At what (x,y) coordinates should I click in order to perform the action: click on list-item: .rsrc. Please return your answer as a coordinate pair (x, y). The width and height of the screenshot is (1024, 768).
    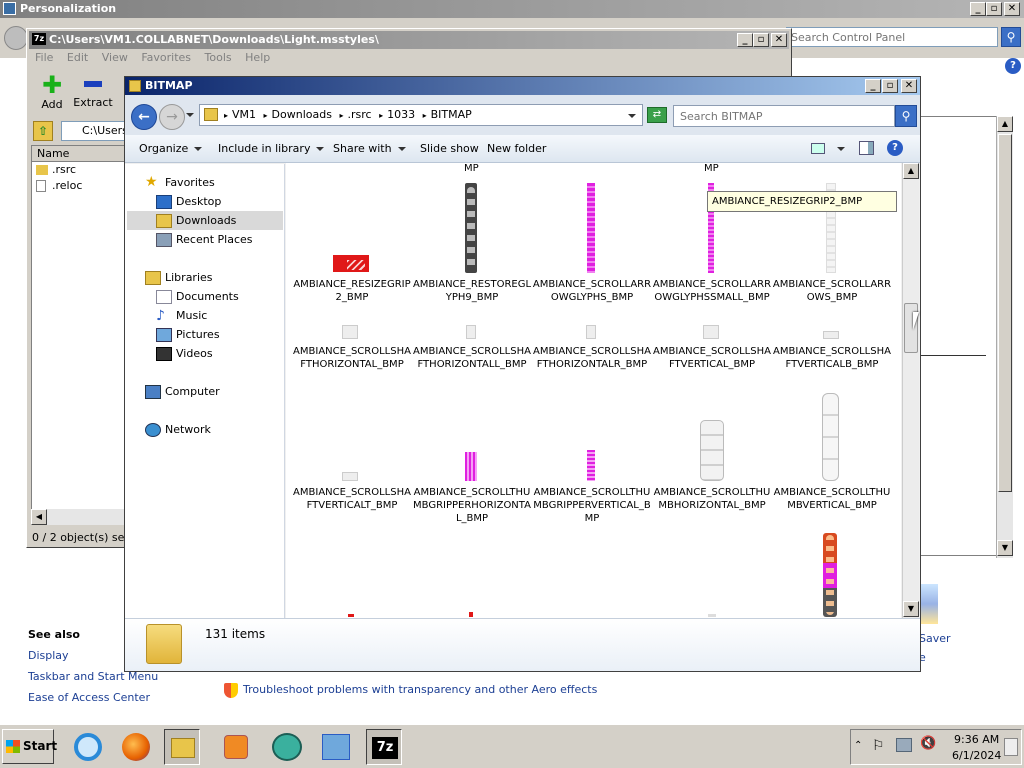
    Looking at the image, I should click on (78, 170).